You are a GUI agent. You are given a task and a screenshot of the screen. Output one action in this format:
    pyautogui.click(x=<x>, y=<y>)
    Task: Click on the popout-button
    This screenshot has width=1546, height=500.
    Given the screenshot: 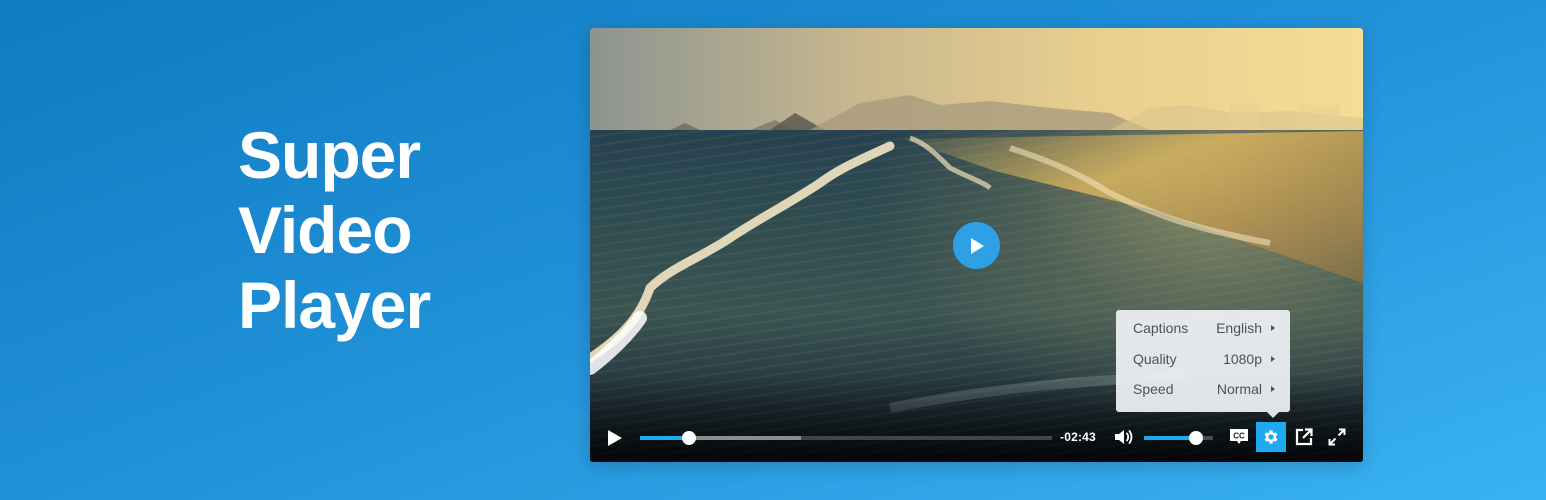 What is the action you would take?
    pyautogui.click(x=1304, y=437)
    